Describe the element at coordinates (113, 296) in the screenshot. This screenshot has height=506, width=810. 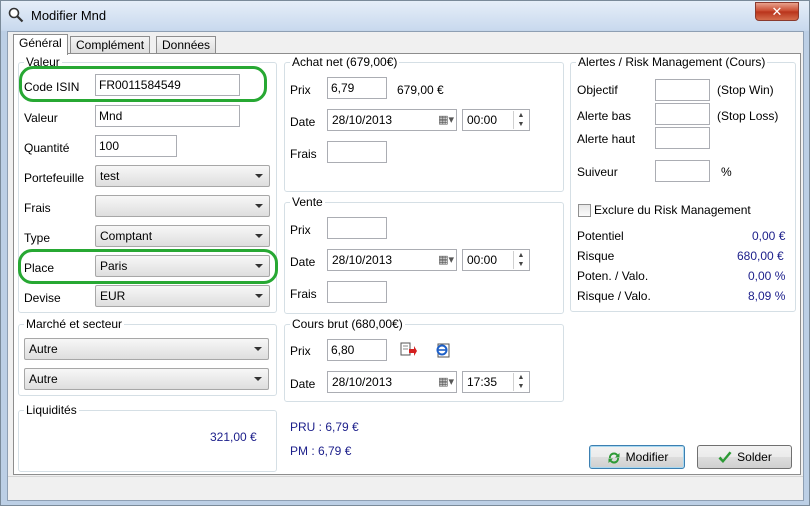
I see `devise-value: EUR` at that location.